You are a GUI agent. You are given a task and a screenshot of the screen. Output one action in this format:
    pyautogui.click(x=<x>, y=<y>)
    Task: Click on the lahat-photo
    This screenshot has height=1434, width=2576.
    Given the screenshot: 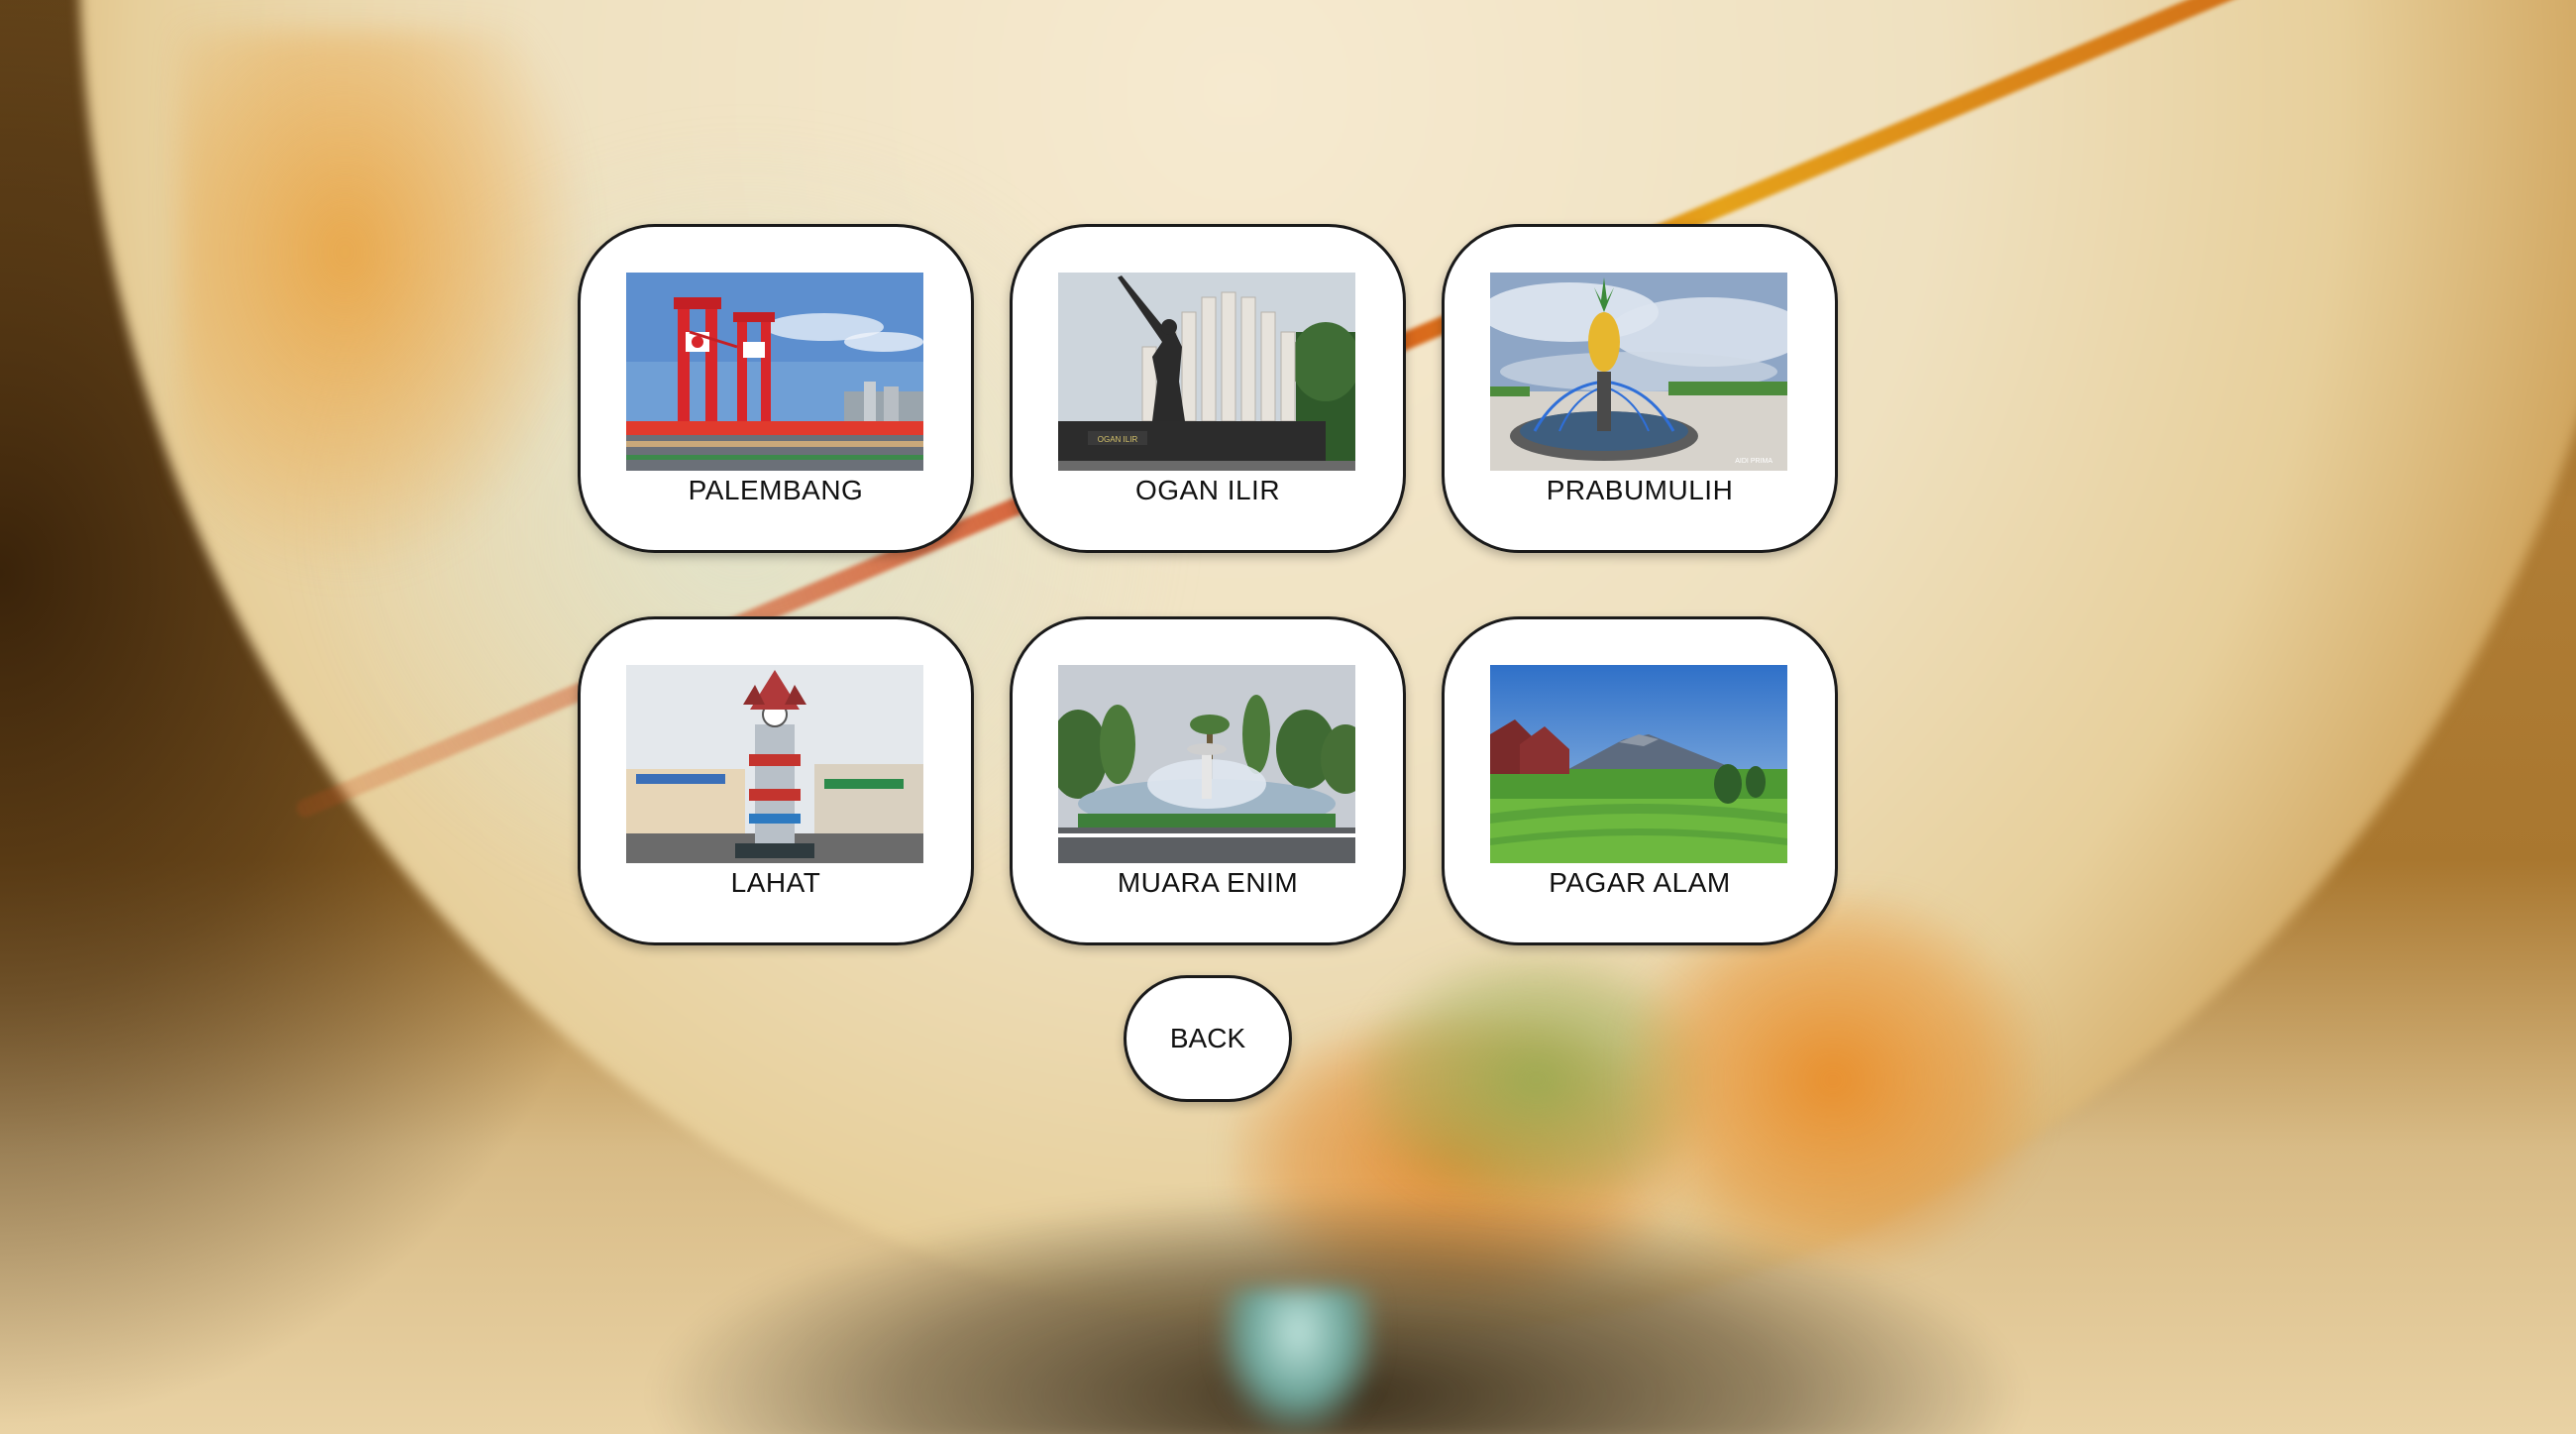 What is the action you would take?
    pyautogui.click(x=775, y=764)
    